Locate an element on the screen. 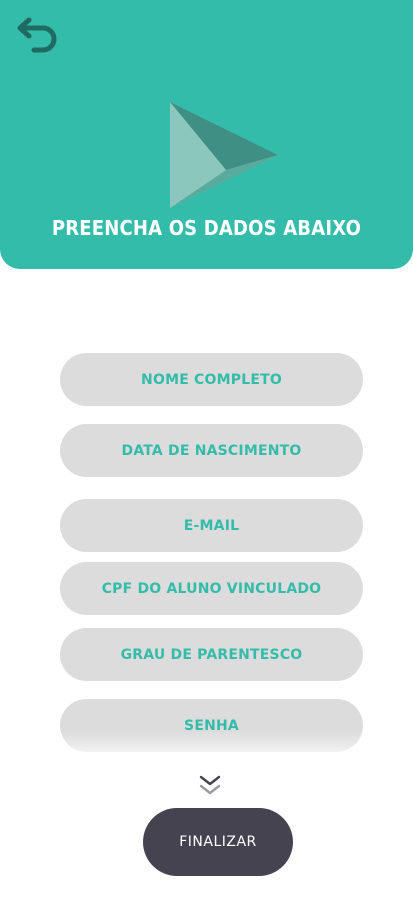 Image resolution: width=413 pixels, height=917 pixels. scroll-down-button is located at coordinates (210, 786).